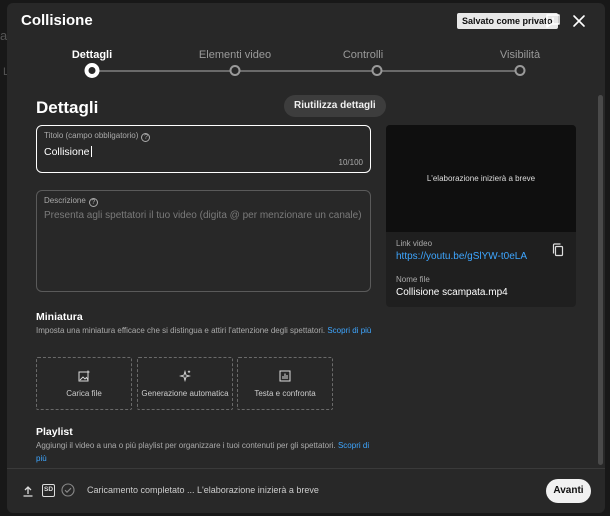 The image size is (610, 516). I want to click on text-caret, so click(91, 151).